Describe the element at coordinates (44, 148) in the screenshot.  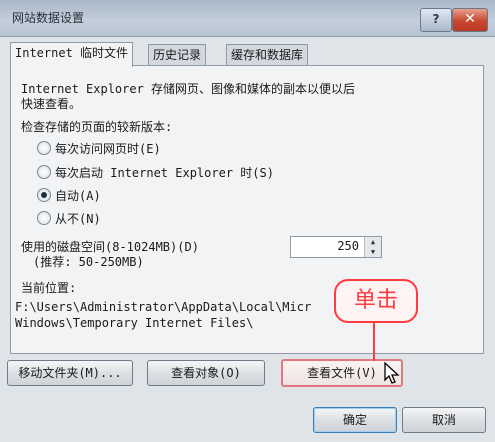
I see `radio-every-visit` at that location.